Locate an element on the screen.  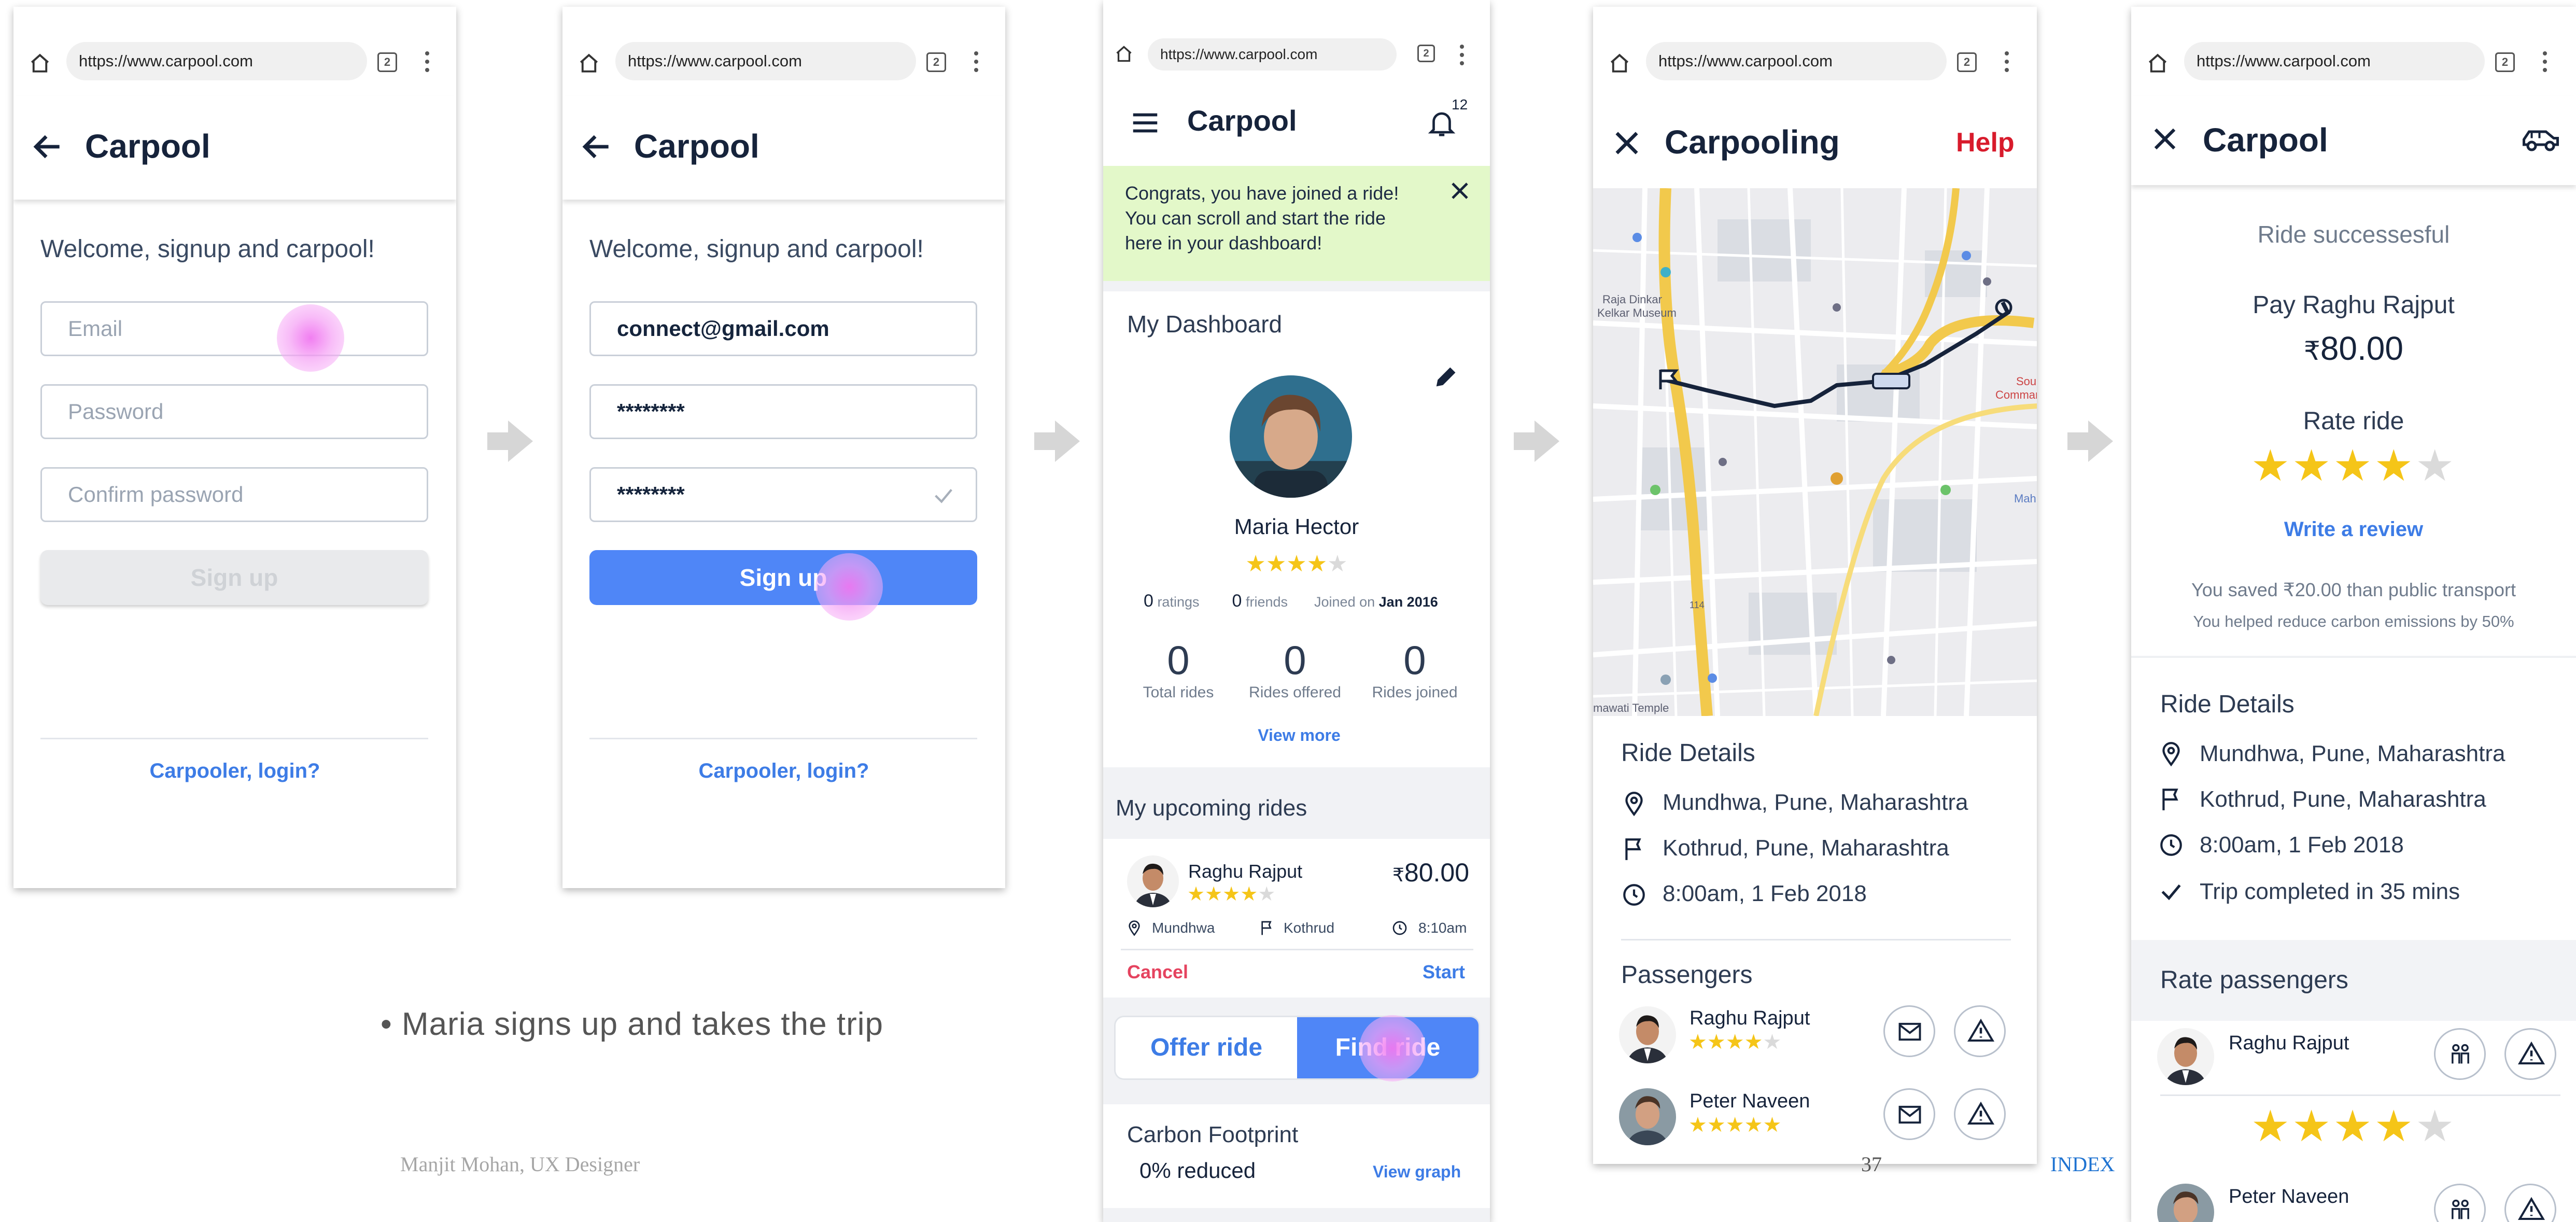
page-number: 37 is located at coordinates (1871, 1164).